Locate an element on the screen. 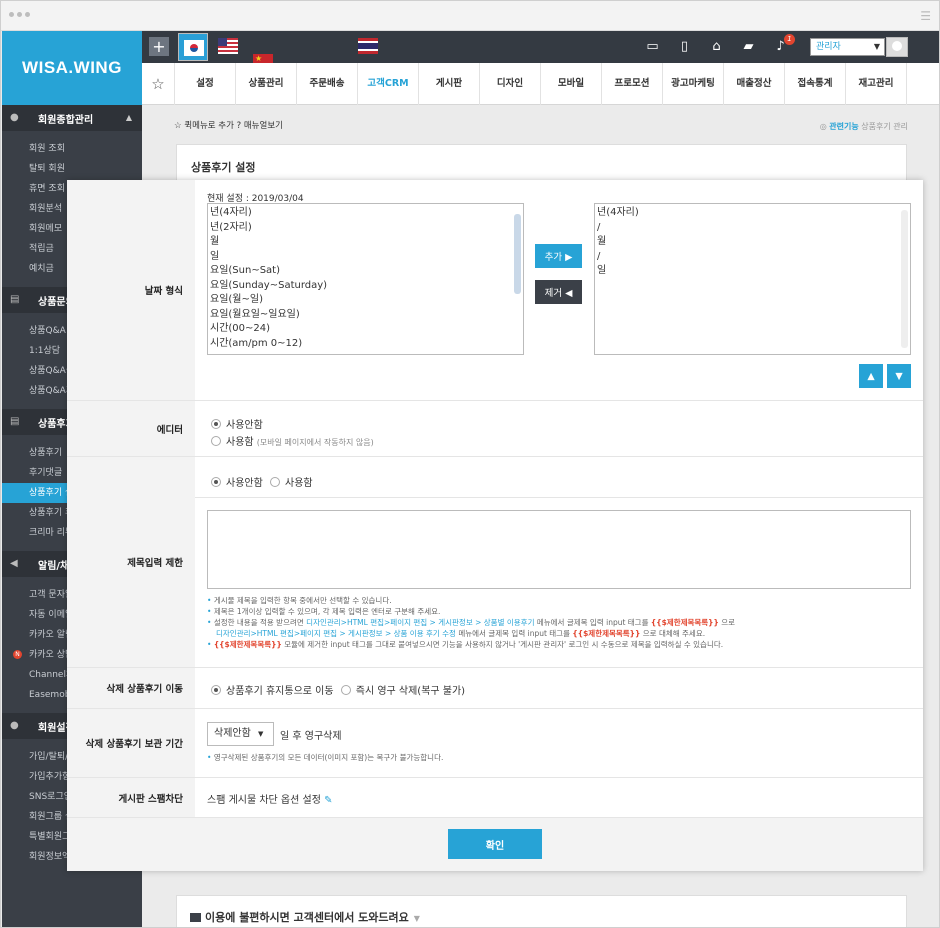  delete-move-options: 상품후기 휴지통으로 이동 즉시 영구 삭제(복구 불가) is located at coordinates (338, 689).